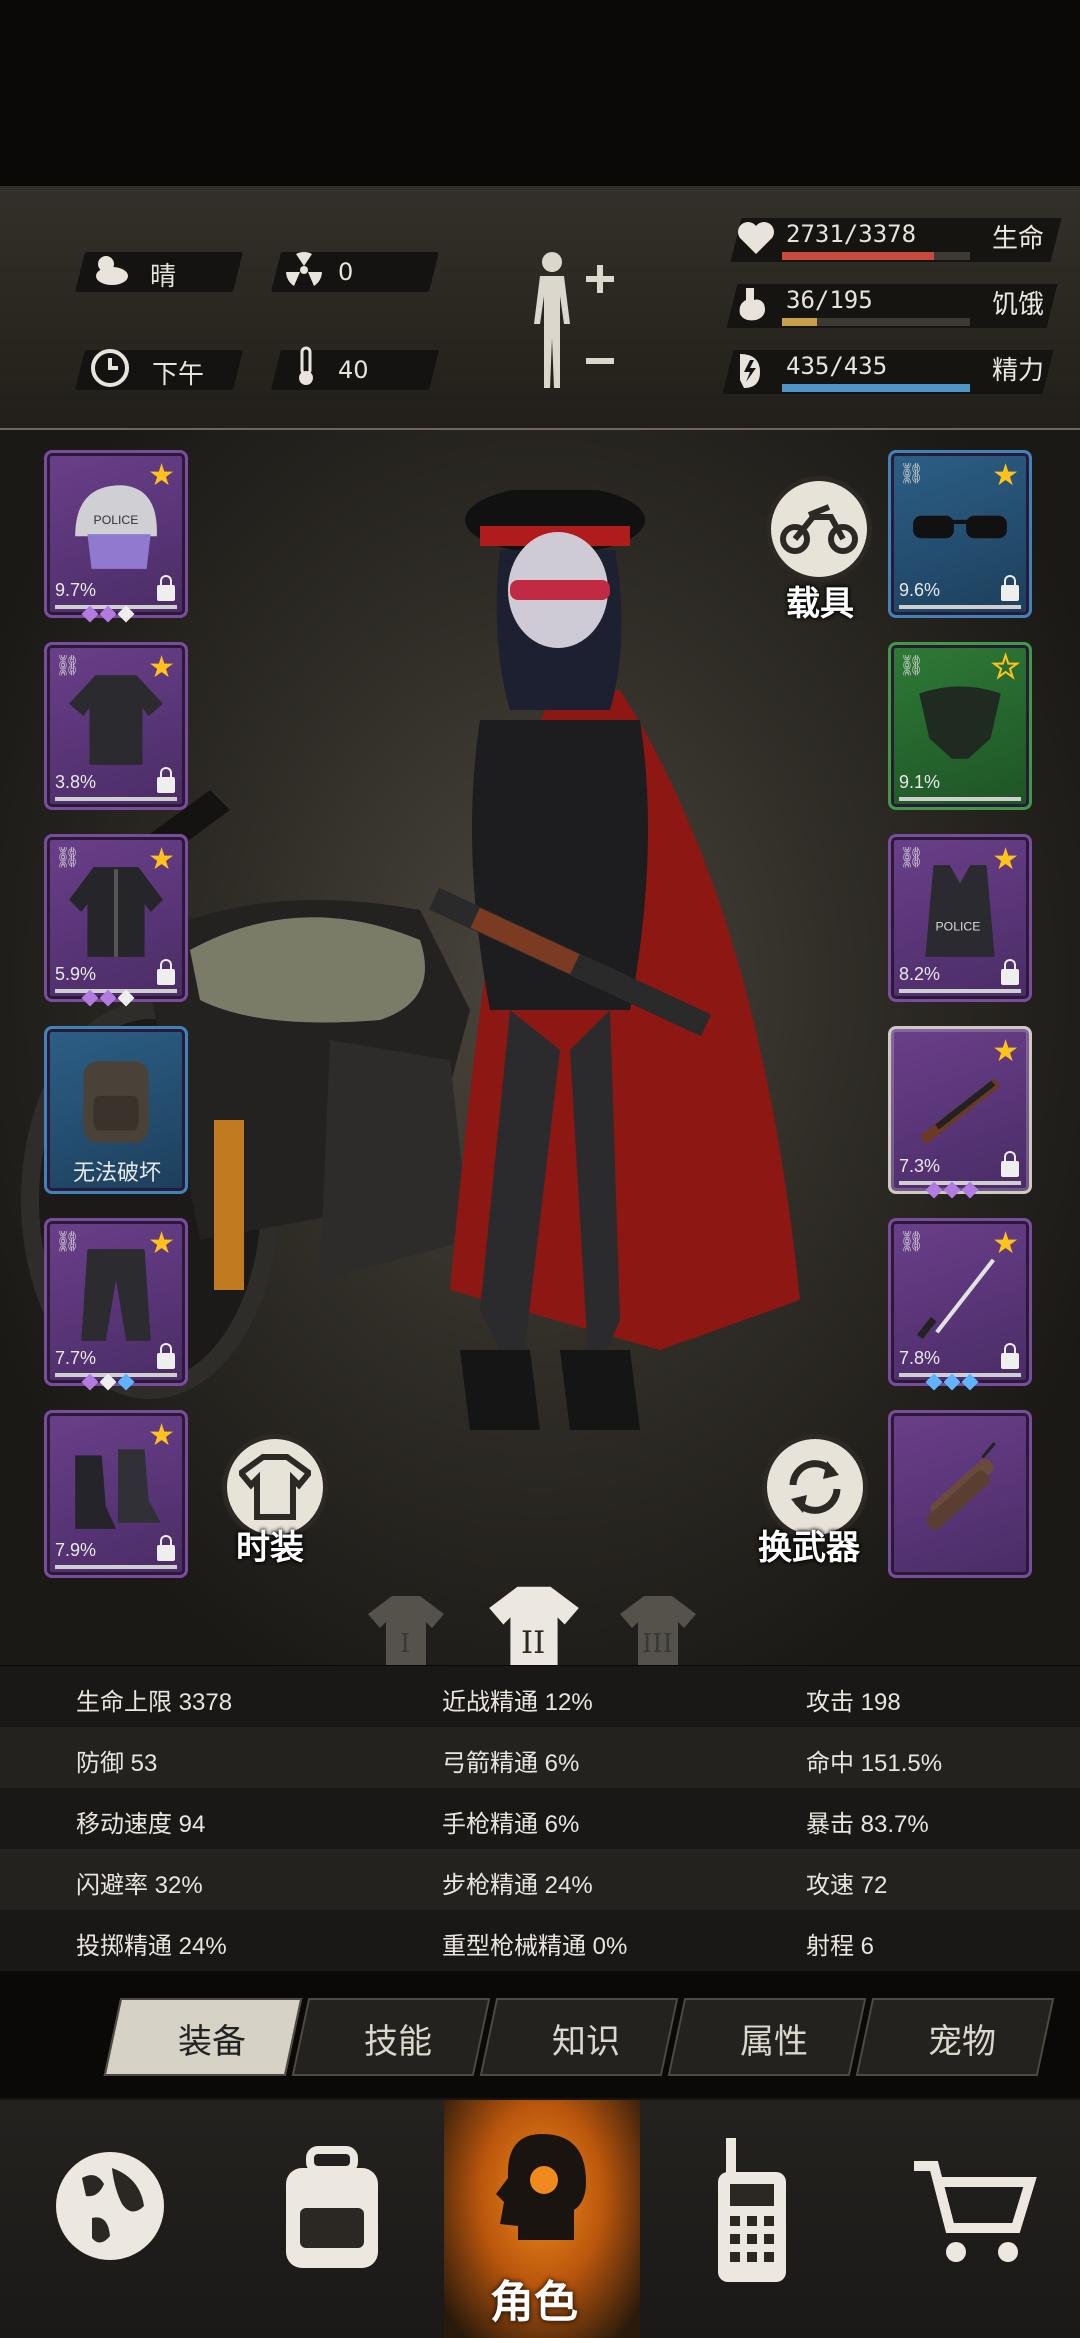 This screenshot has width=1080, height=2338. Describe the element at coordinates (163, 277) in the screenshot. I see `weather-value: 晴` at that location.